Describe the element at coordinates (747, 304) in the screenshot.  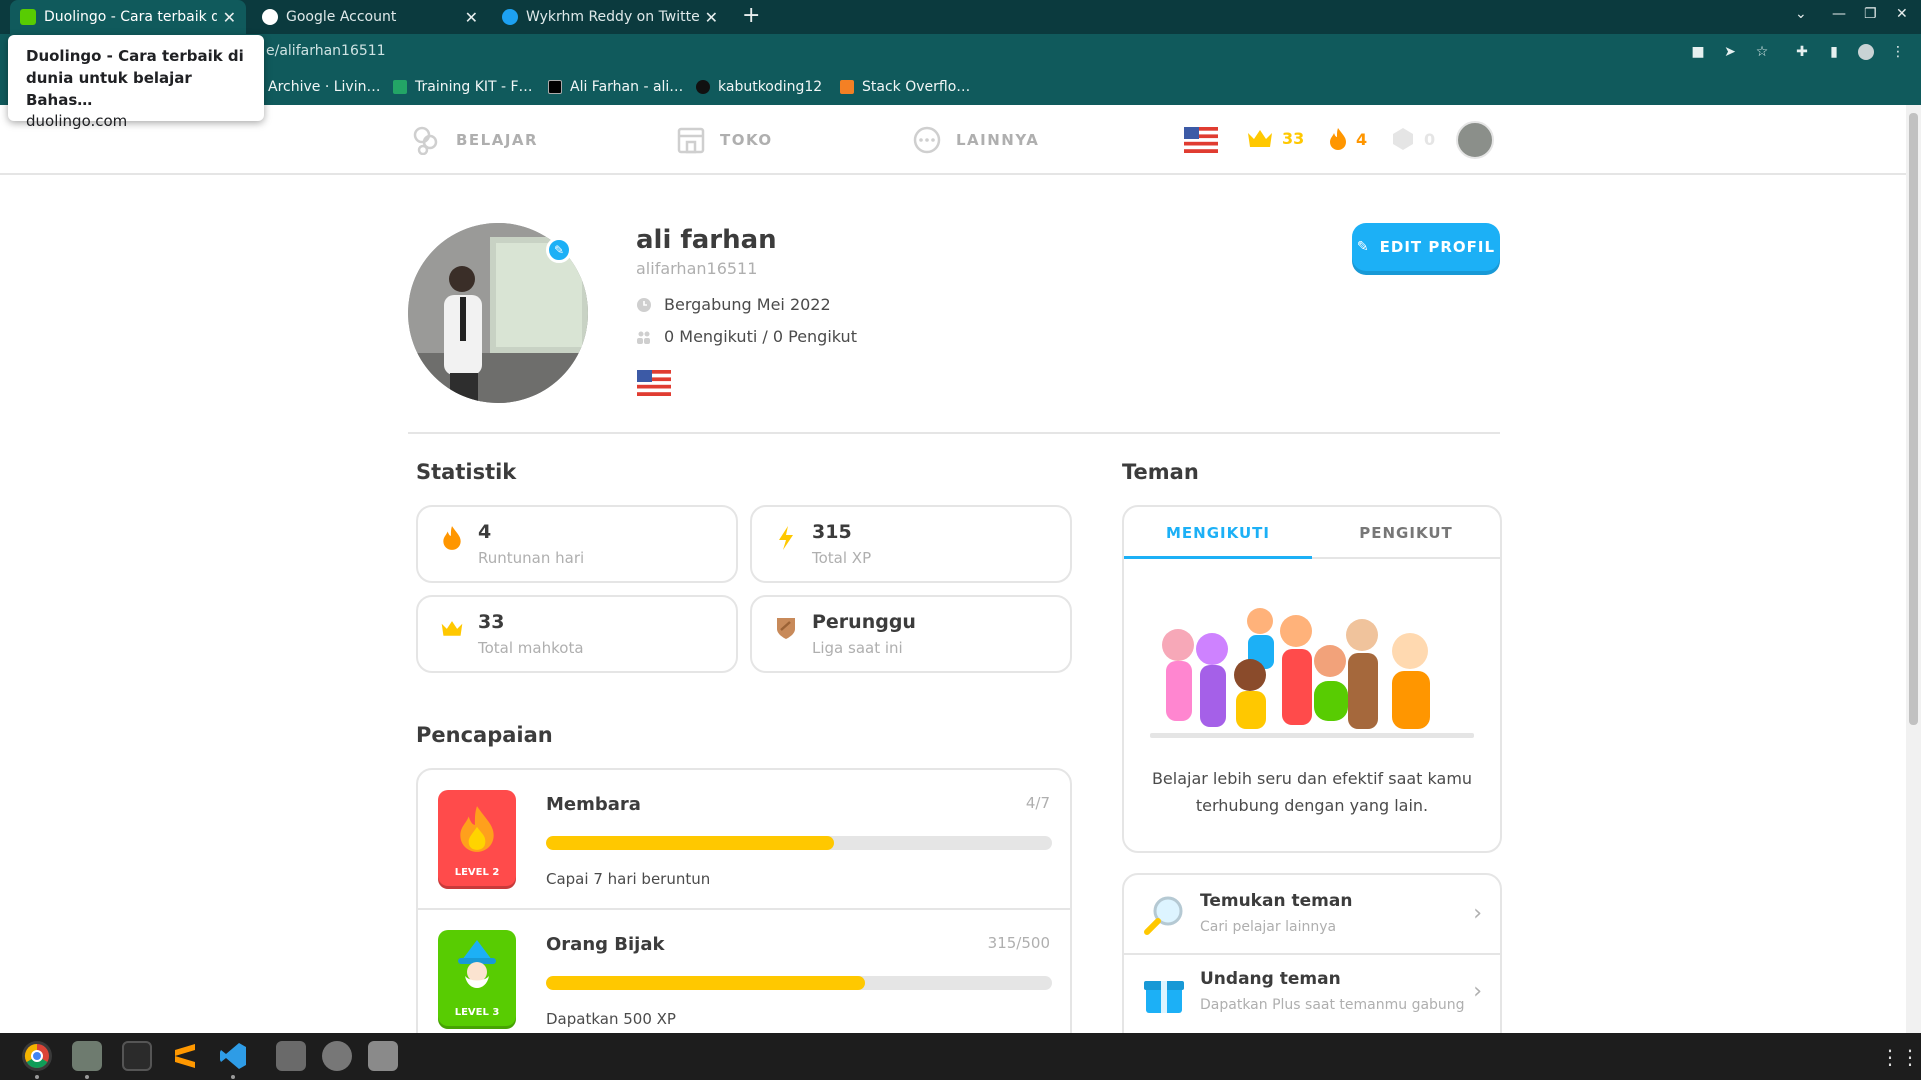
I see `joined-date: Bergabung Mei 2022` at that location.